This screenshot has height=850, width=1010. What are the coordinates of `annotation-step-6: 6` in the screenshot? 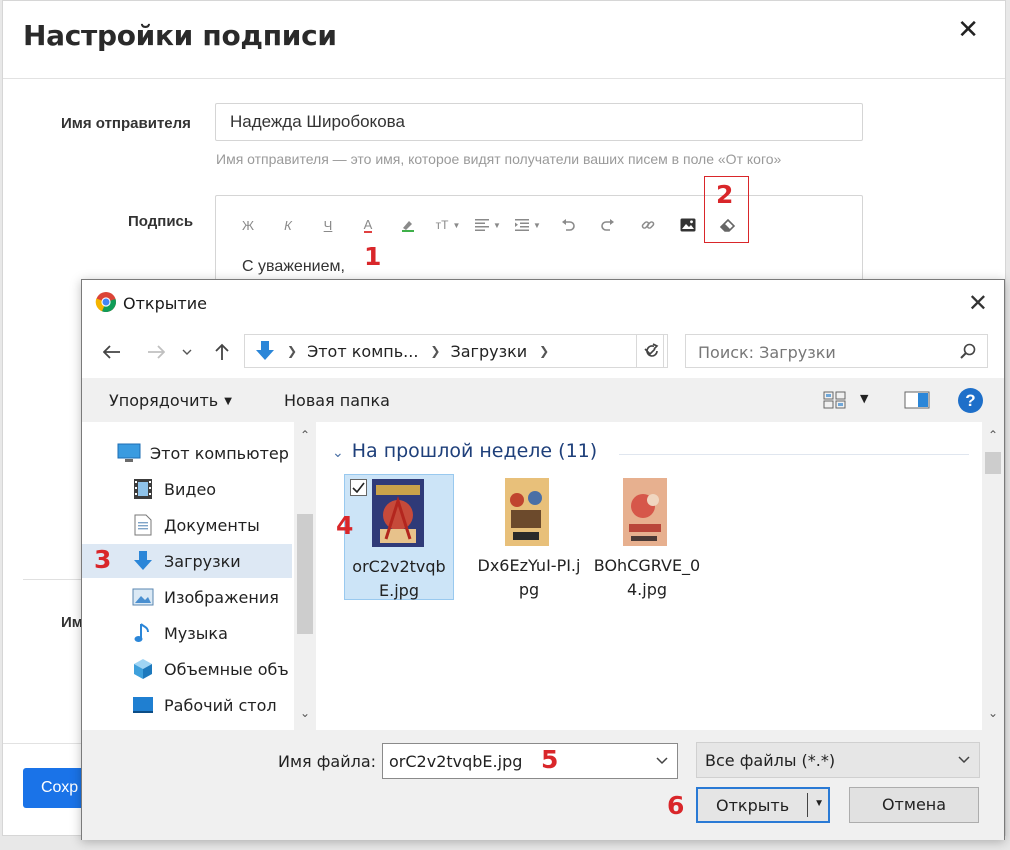 It's located at (676, 805).